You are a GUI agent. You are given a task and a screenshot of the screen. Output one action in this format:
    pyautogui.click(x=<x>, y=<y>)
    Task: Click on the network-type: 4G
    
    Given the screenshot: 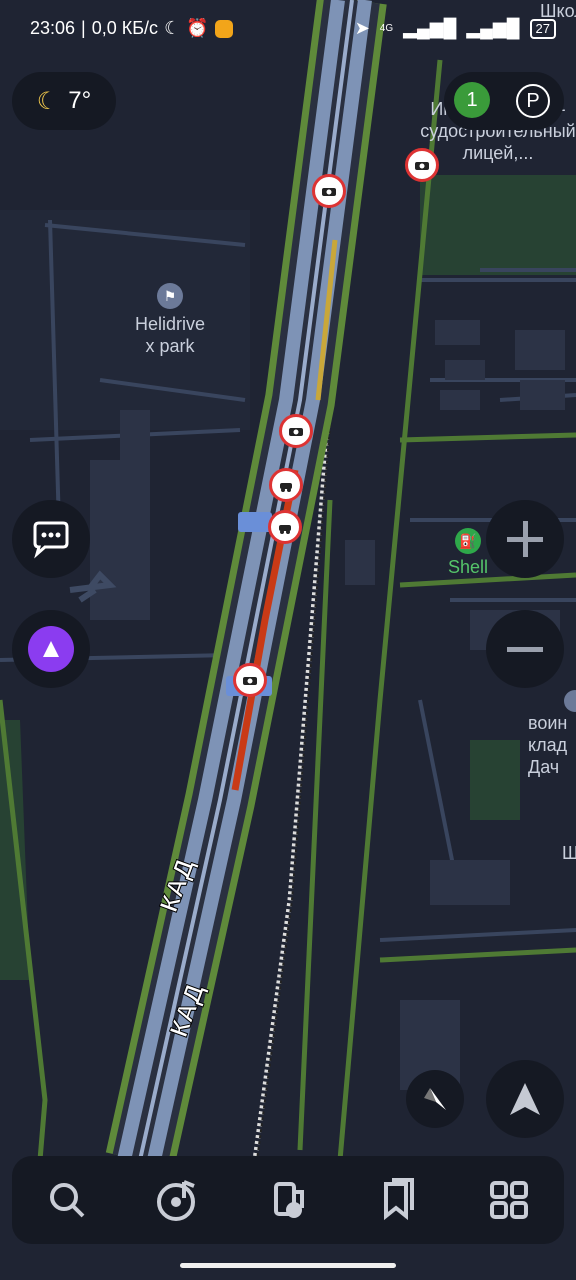 What is the action you would take?
    pyautogui.click(x=386, y=28)
    